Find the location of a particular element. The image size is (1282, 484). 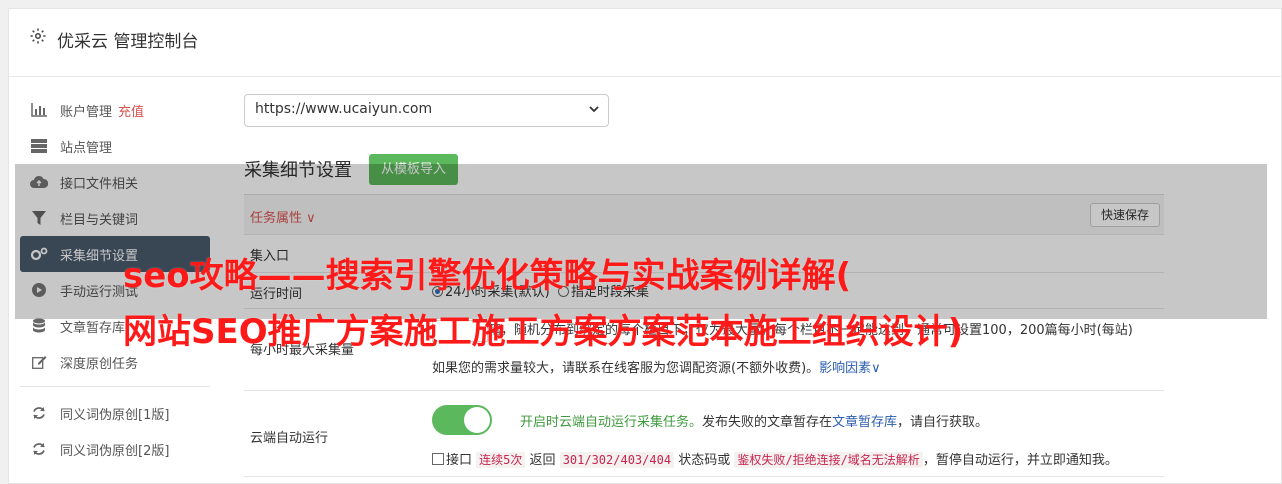

headline-line-2: 网站SEO推广方案施工施工方案方案范本施工组织设计) is located at coordinates (543, 332).